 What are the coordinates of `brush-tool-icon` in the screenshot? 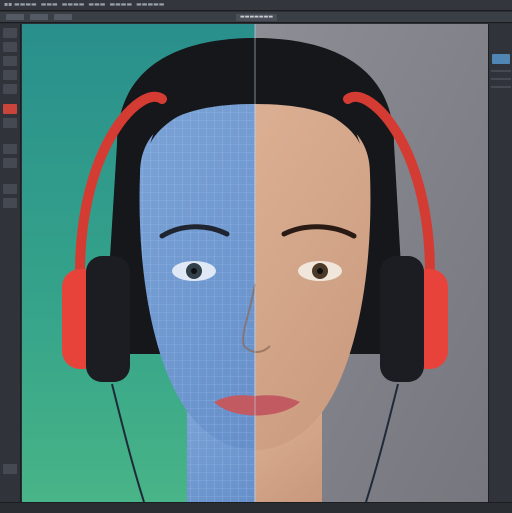 It's located at (10, 109).